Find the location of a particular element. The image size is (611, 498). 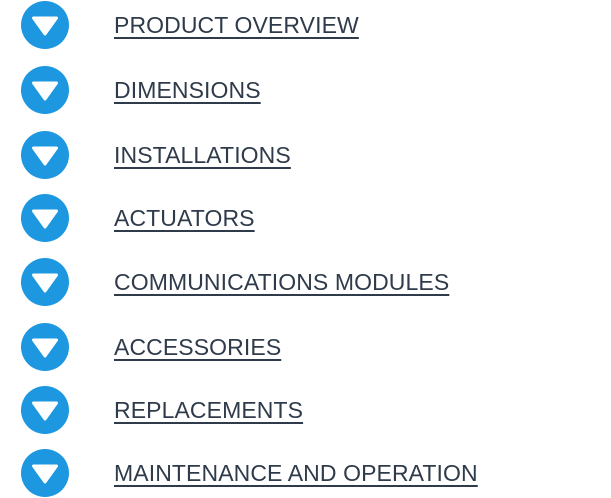

accordion-item-maintenance-and-operation: MAINTENANCE AND OPERATION is located at coordinates (310, 473).